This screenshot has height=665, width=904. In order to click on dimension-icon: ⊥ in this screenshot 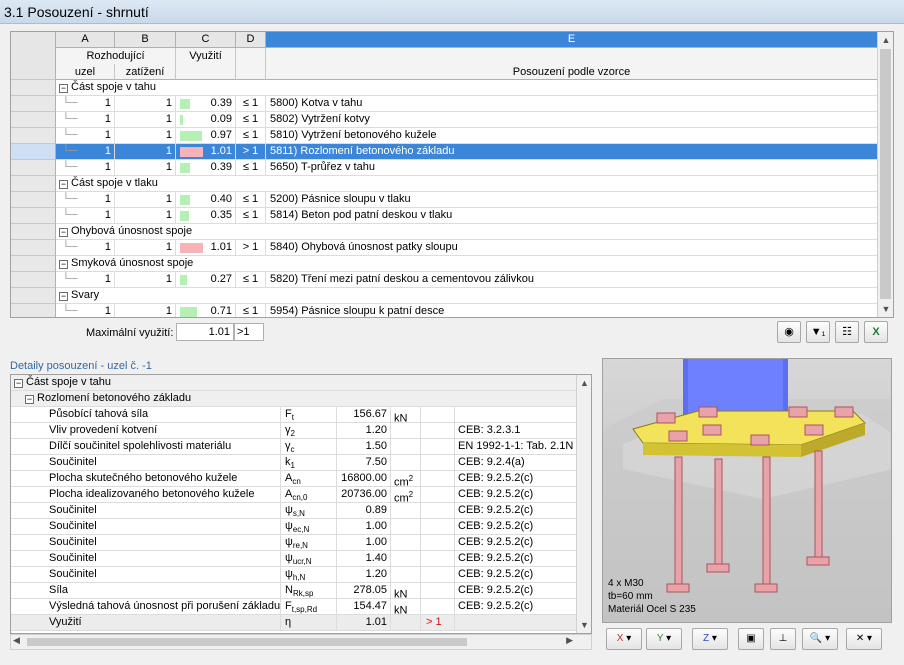, I will do `click(783, 638)`.